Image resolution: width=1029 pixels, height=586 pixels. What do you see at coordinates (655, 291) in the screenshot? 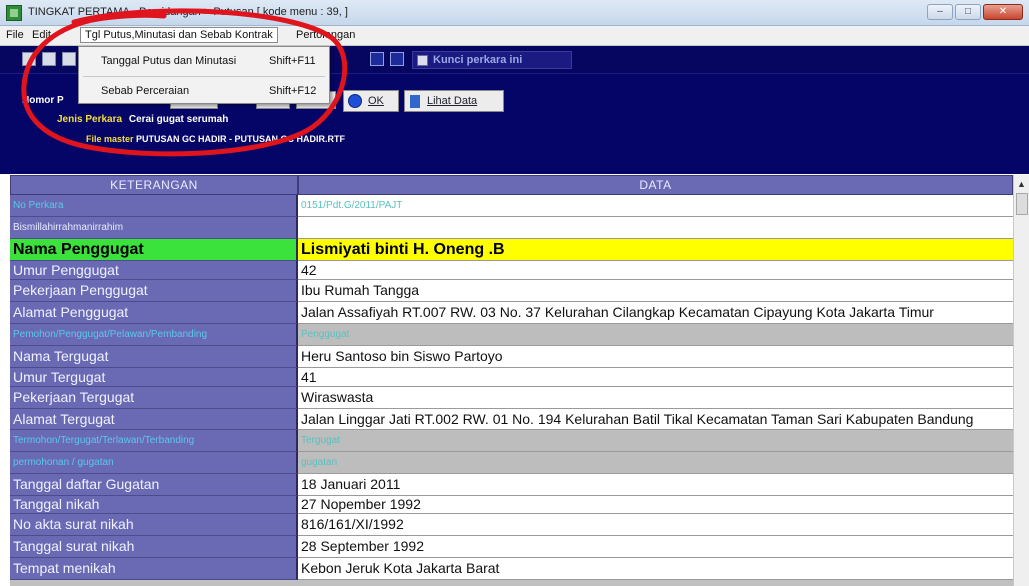
I see `row-value: Ibu Rumah Tangga` at bounding box center [655, 291].